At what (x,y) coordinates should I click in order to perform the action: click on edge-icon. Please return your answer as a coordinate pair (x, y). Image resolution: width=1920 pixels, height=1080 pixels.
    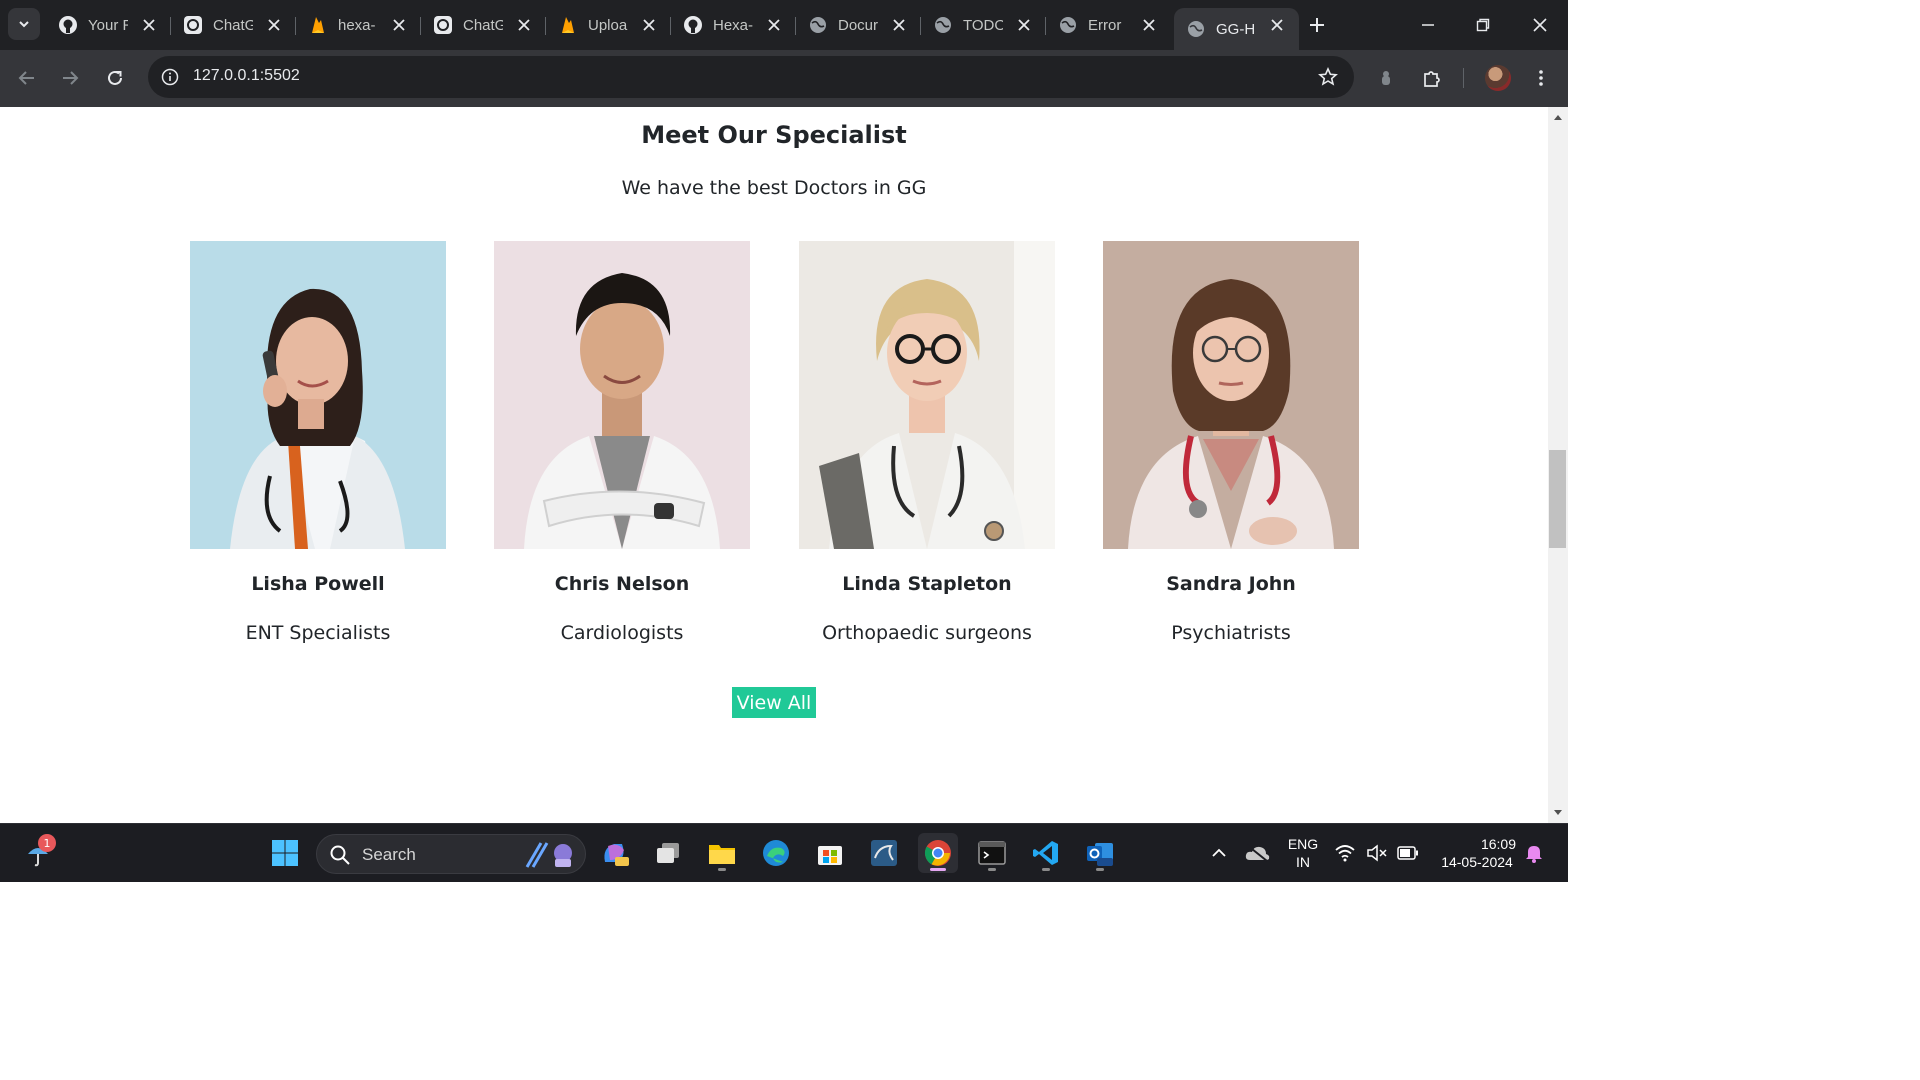
    Looking at the image, I should click on (776, 853).